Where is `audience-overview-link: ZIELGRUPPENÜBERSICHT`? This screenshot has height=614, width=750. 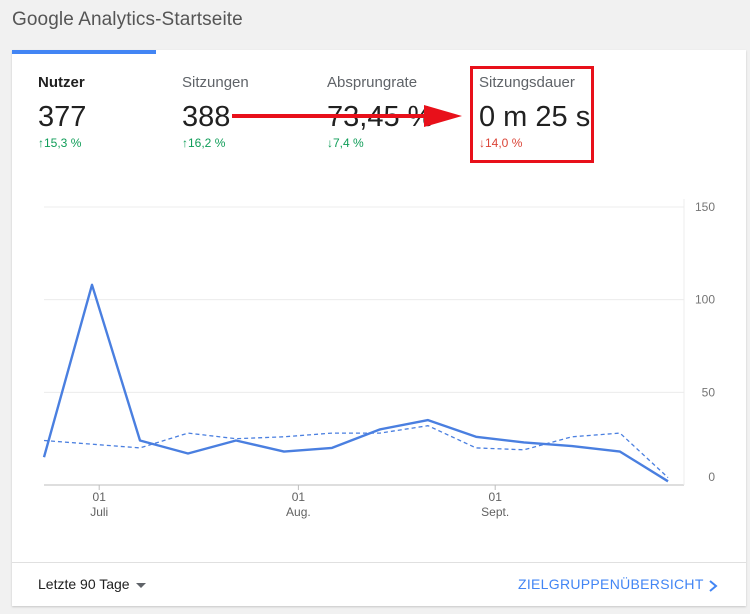 audience-overview-link: ZIELGRUPPENÜBERSICHT is located at coordinates (611, 584).